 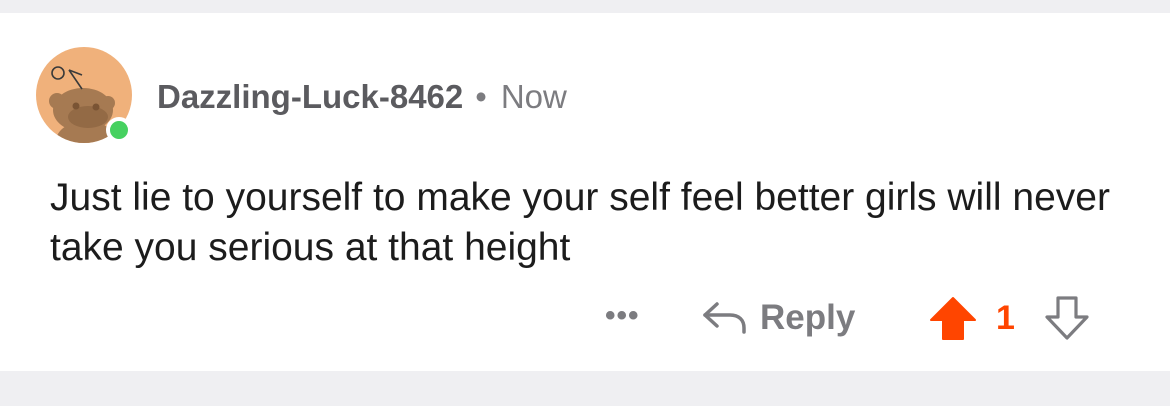 What do you see at coordinates (724, 318) in the screenshot?
I see `reply-arrow-icon` at bounding box center [724, 318].